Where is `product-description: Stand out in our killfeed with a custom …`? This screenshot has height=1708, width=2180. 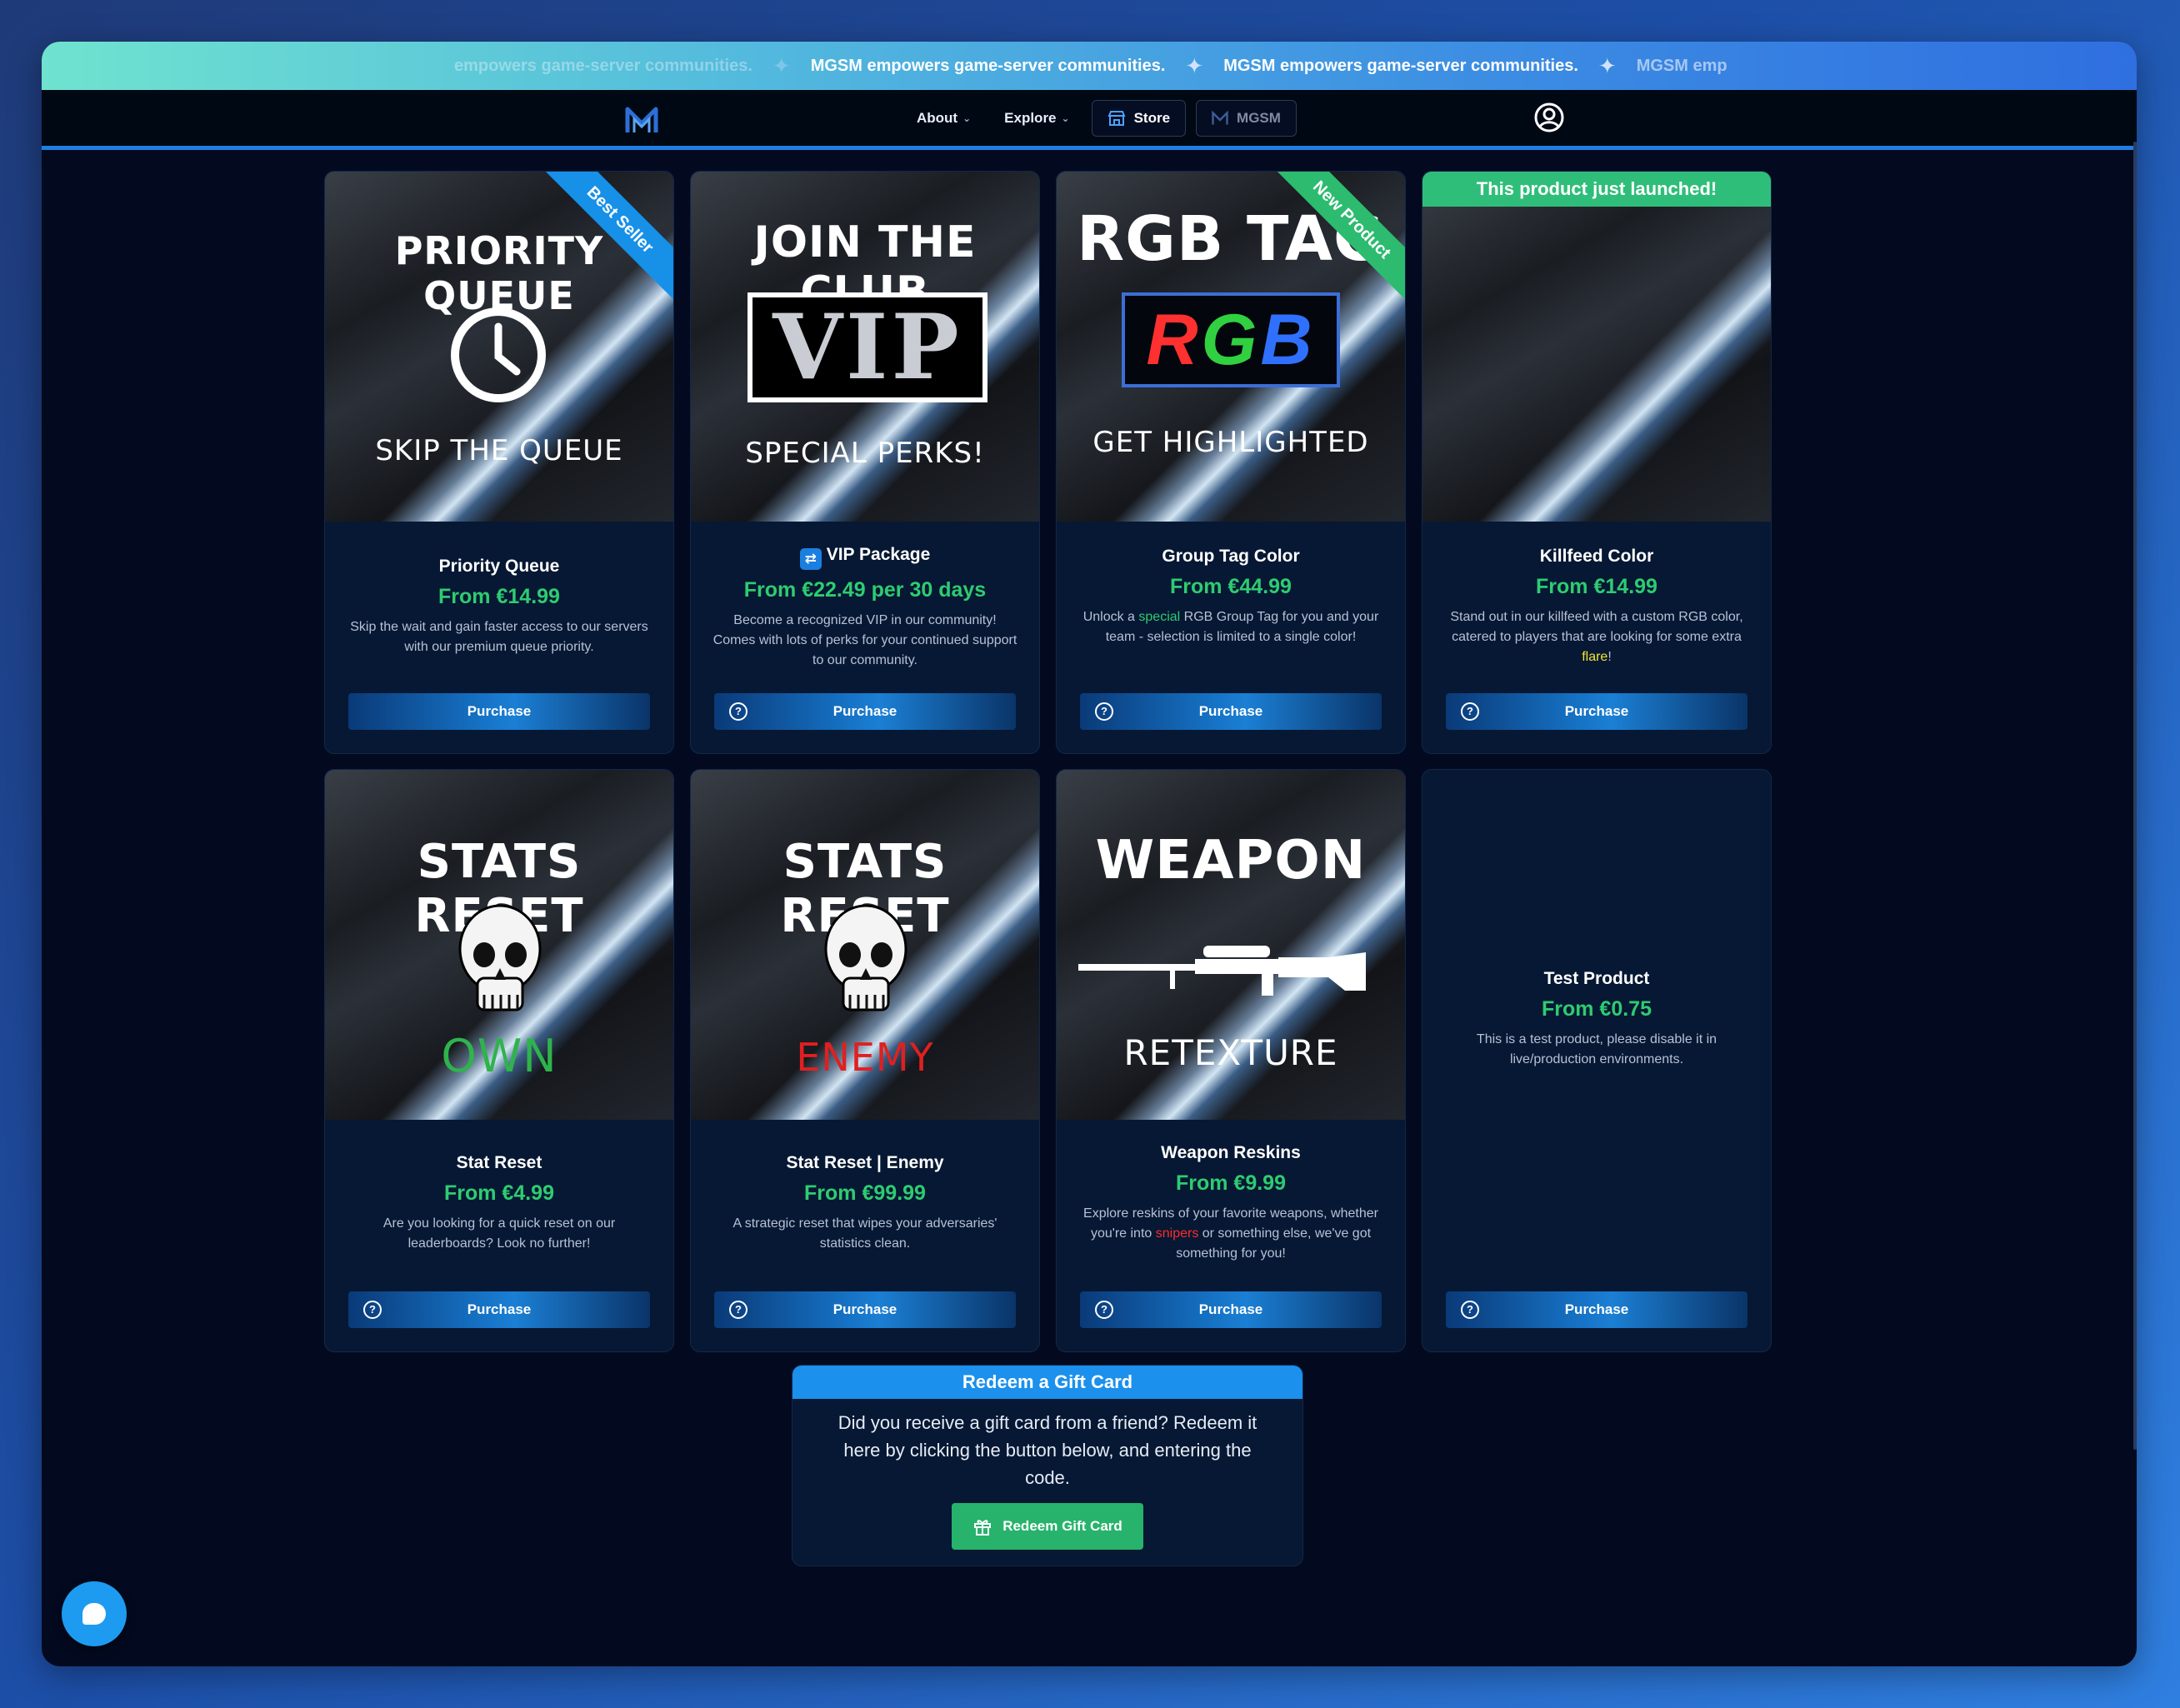 product-description: Stand out in our killfeed with a custom … is located at coordinates (1596, 637).